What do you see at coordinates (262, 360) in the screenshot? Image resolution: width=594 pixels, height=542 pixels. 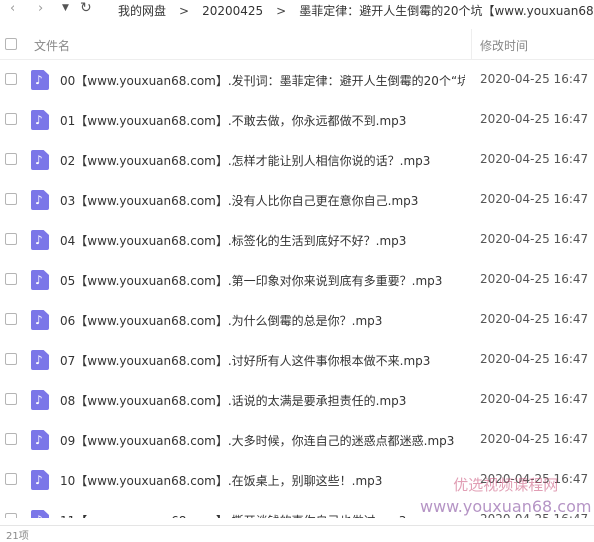 I see `file-name: 07【www.youxuan68.com】.讨好所有人这件事你根本做不来.mp3` at bounding box center [262, 360].